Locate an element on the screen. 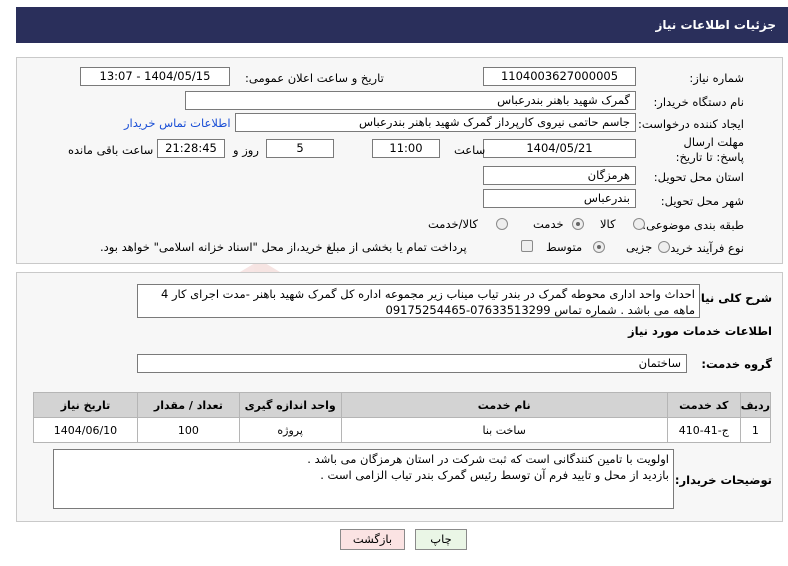 The width and height of the screenshot is (788, 566). process-minor-radio is located at coordinates (664, 247).